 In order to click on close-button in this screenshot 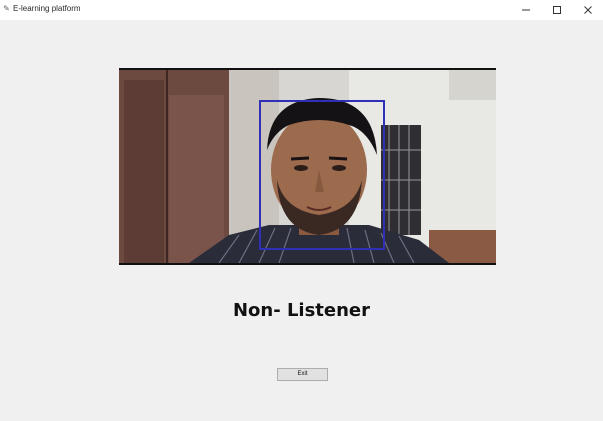, I will do `click(587, 10)`.